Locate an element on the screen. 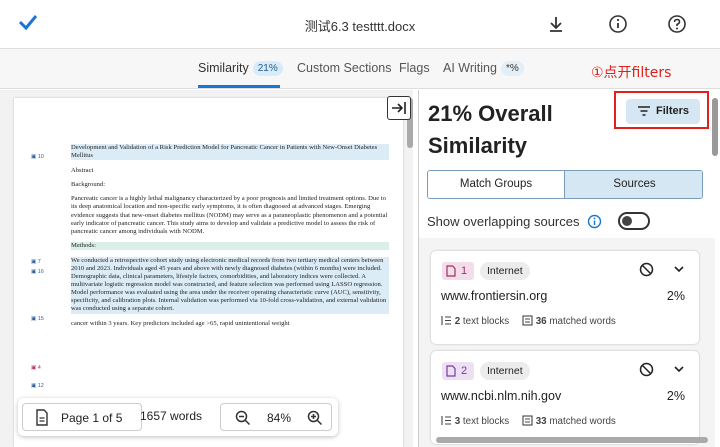 This screenshot has height=447, width=720. page-indicator: Page 1 of 5 is located at coordinates (82, 417).